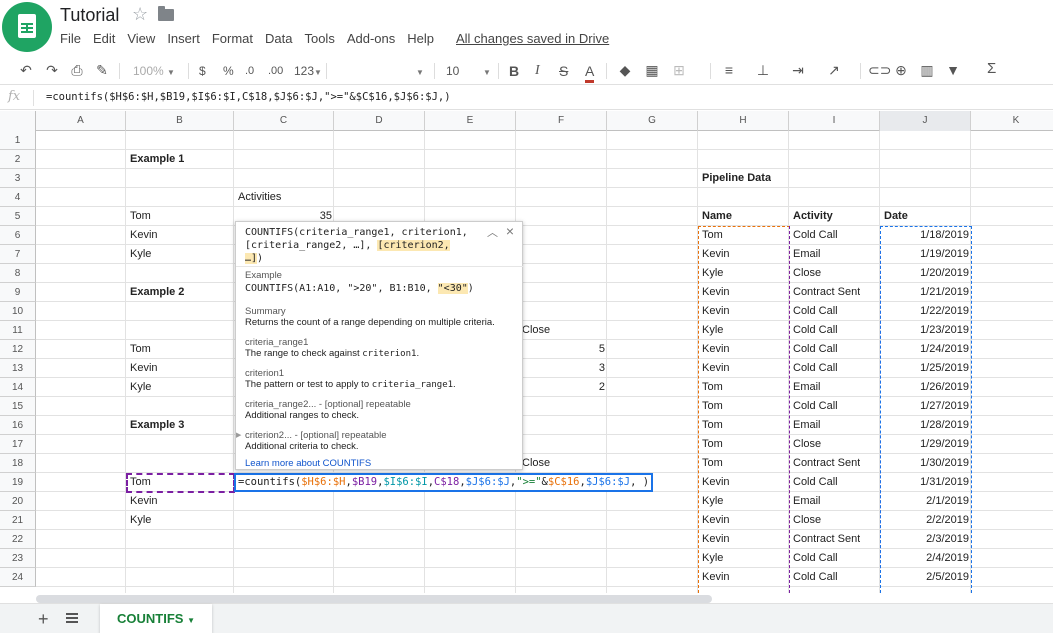 Image resolution: width=1053 pixels, height=633 pixels. I want to click on pipeline-date-cell: 1/23/2019, so click(924, 330).